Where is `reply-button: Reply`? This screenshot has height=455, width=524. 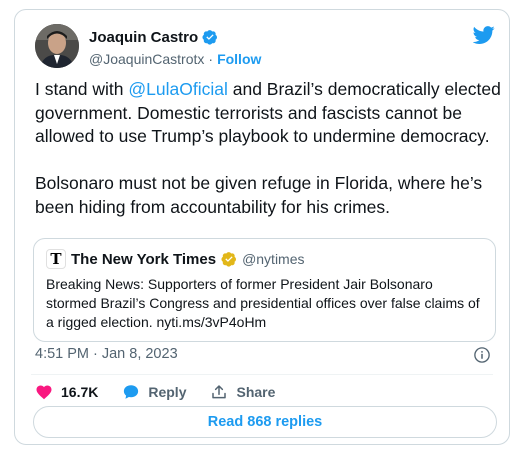
reply-button: Reply is located at coordinates (154, 392).